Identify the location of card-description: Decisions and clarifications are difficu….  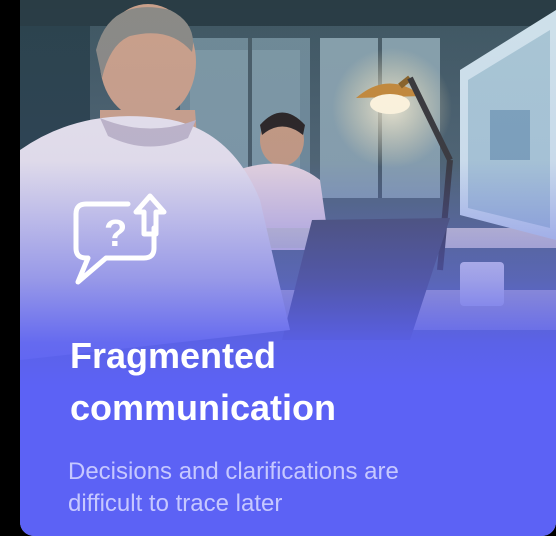
(303, 488).